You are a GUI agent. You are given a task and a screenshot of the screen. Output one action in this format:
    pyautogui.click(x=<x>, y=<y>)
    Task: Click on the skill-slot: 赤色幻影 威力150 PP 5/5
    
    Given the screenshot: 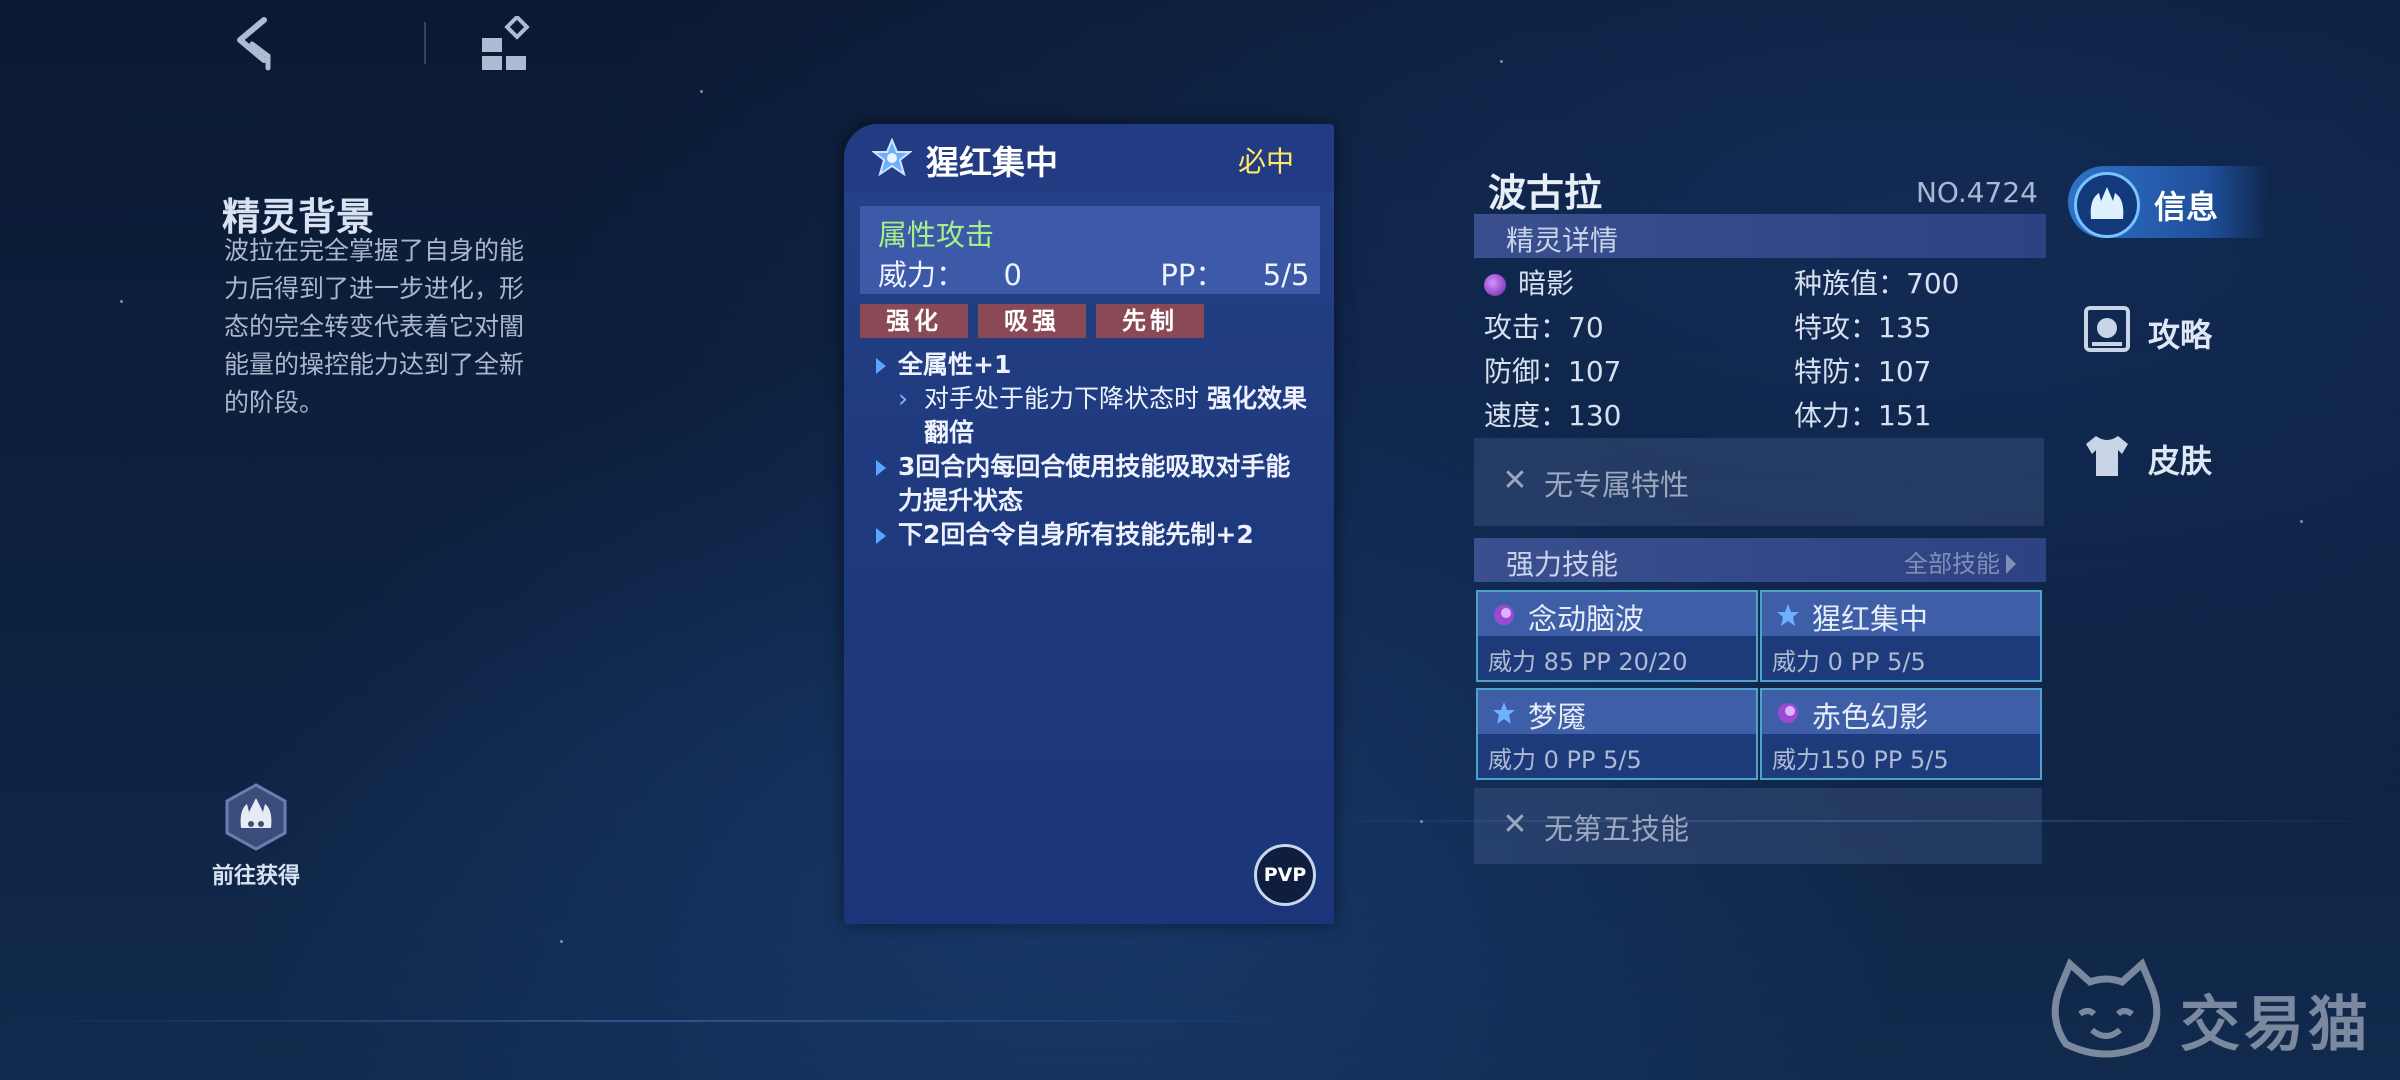 What is the action you would take?
    pyautogui.click(x=1901, y=734)
    